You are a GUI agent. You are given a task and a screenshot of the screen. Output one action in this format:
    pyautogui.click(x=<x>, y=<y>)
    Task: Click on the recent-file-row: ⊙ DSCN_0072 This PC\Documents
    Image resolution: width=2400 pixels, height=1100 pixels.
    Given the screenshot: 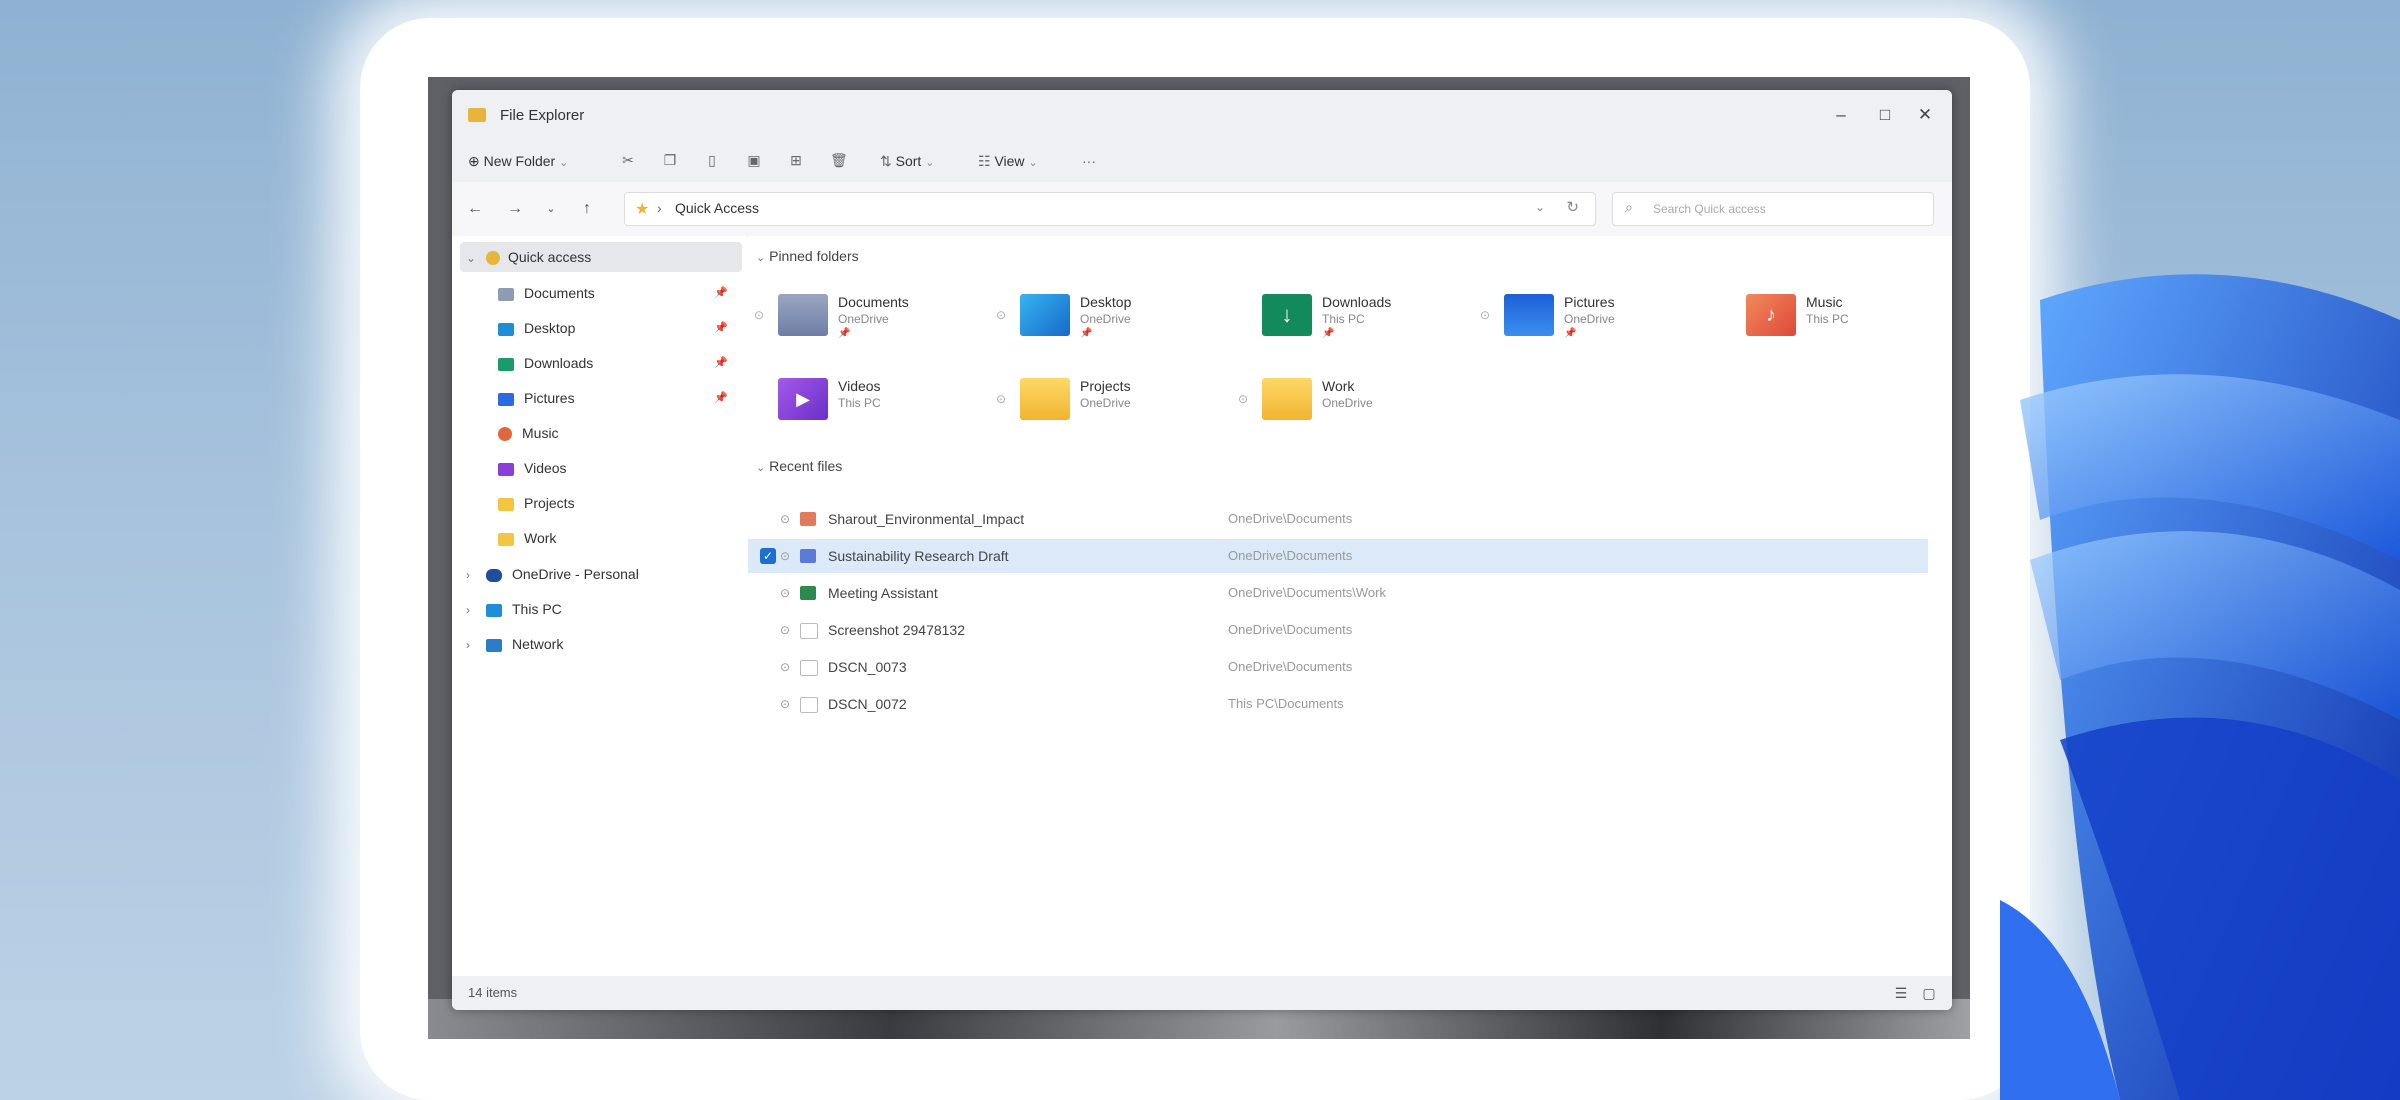 What is the action you would take?
    pyautogui.click(x=1338, y=704)
    